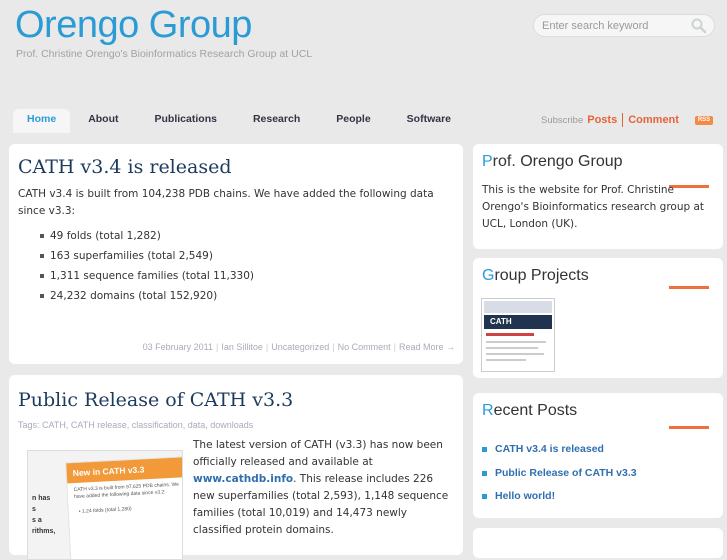 The height and width of the screenshot is (560, 727). Describe the element at coordinates (247, 276) in the screenshot. I see `list-item: 1,311 sequence families (total 11,330)` at that location.